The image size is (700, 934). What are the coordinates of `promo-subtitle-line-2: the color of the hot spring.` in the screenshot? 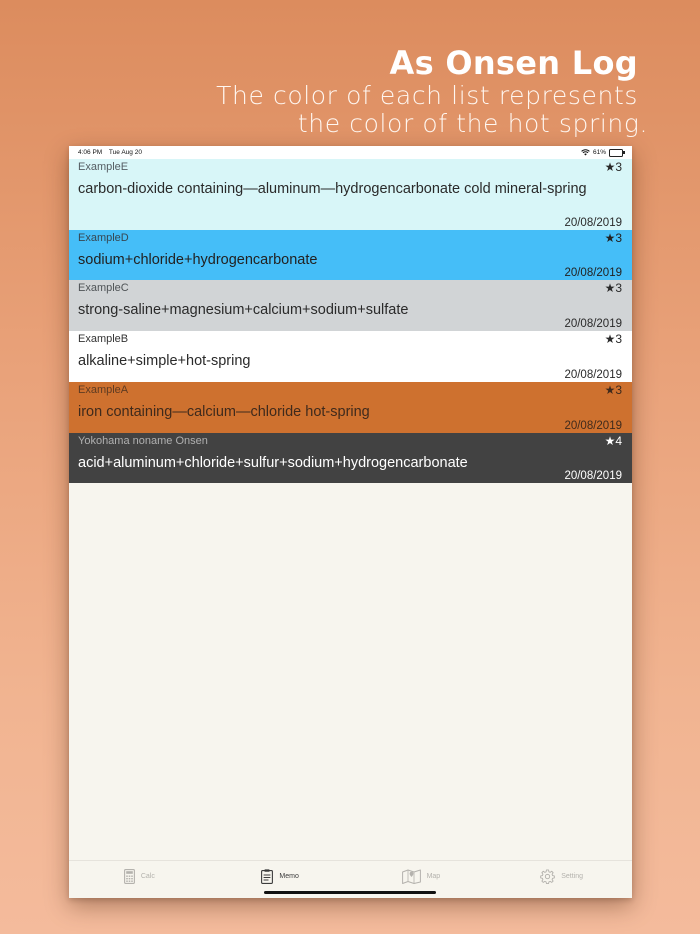 It's located at (472, 123).